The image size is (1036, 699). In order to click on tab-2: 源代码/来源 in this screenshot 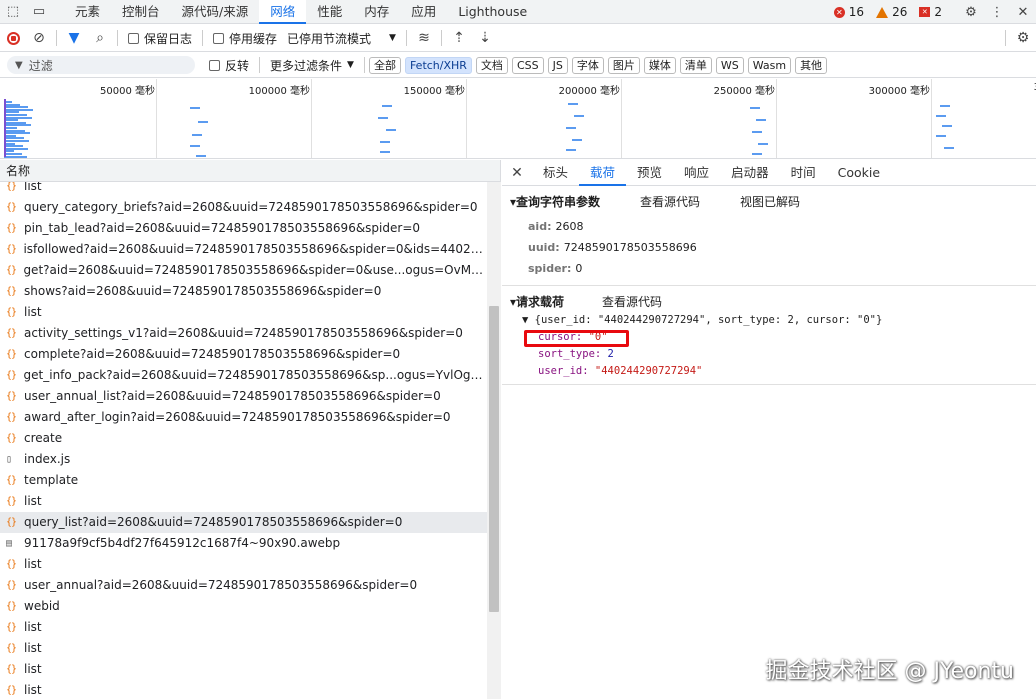, I will do `click(215, 12)`.